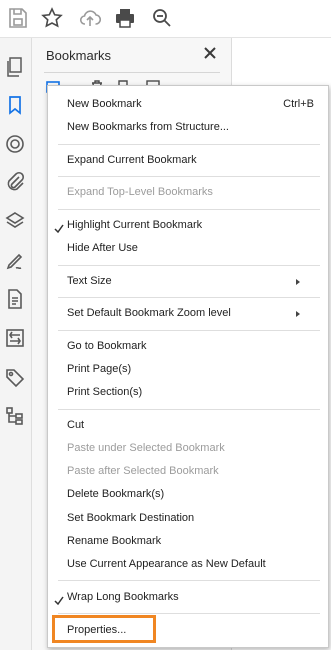 This screenshot has width=331, height=650. I want to click on menu-item-expand-current-bookmark: Expand Current Bookmark, so click(188, 161).